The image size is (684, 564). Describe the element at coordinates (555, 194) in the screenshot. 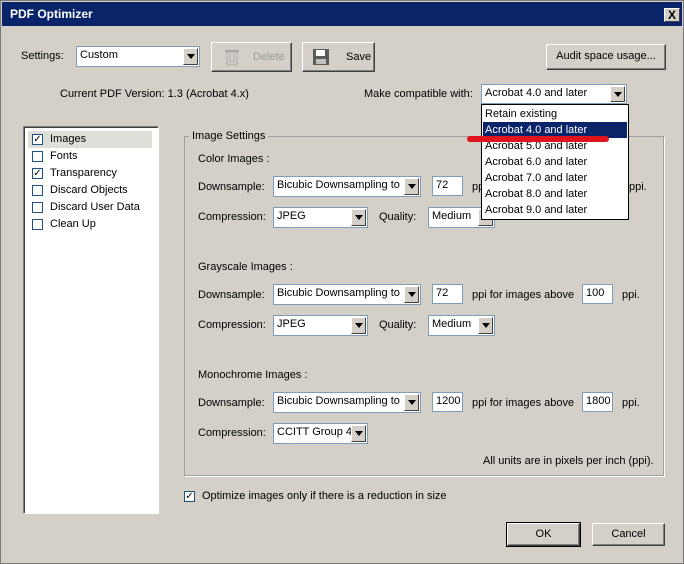

I see `dropdown-option-acrobat-8: Acrobat 8.0 and later` at that location.